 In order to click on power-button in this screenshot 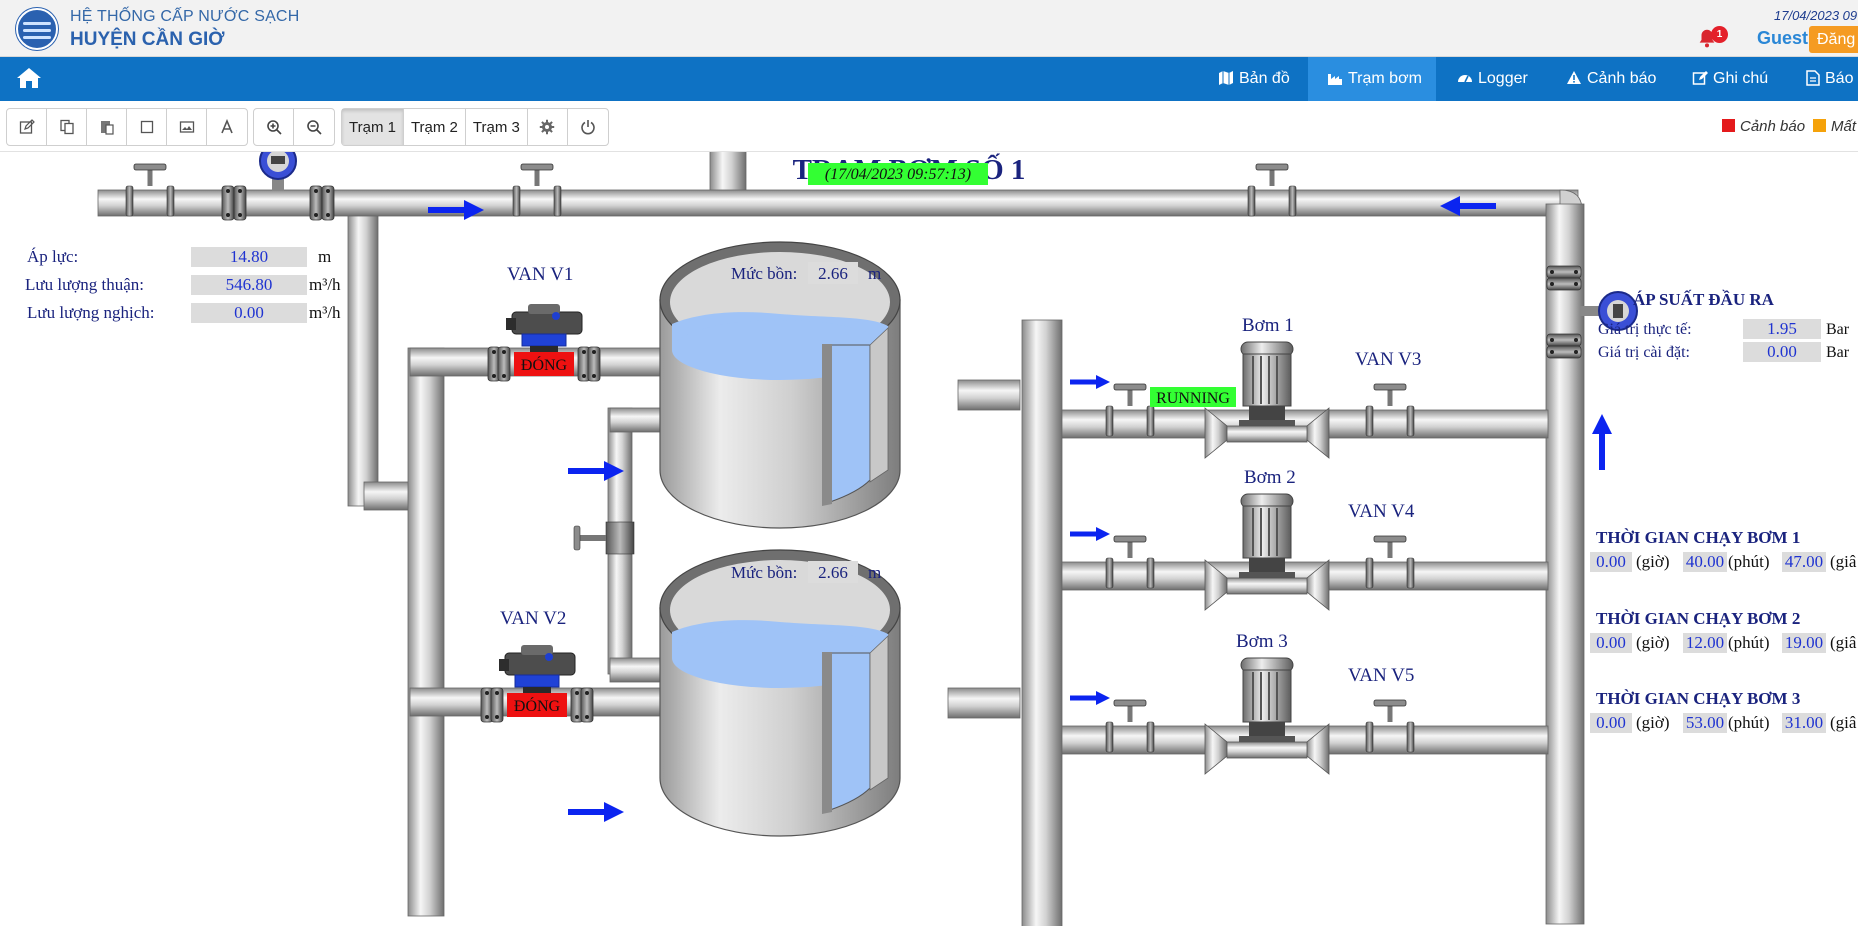, I will do `click(588, 127)`.